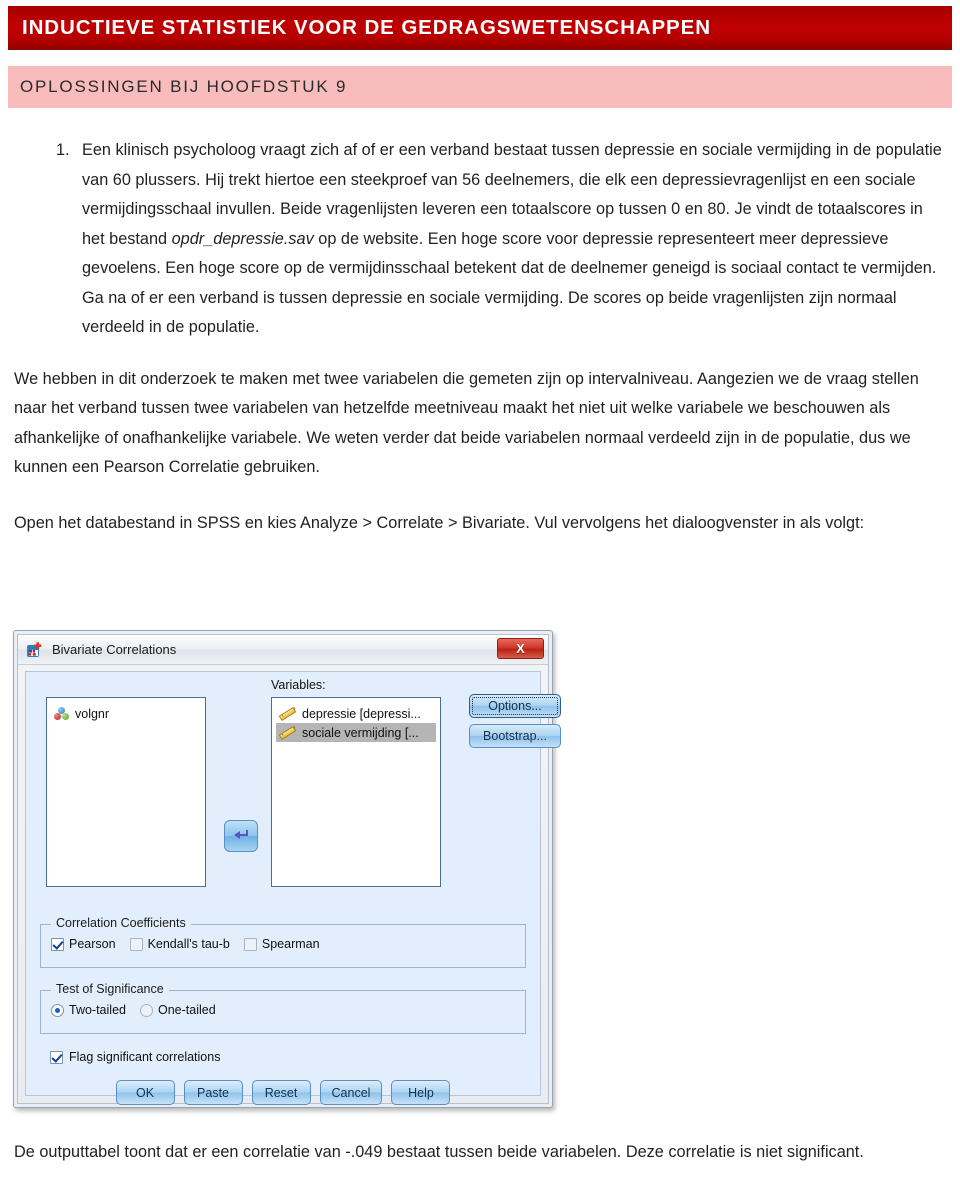 The width and height of the screenshot is (960, 1193). Describe the element at coordinates (35, 650) in the screenshot. I see `spss-dialog-icon` at that location.